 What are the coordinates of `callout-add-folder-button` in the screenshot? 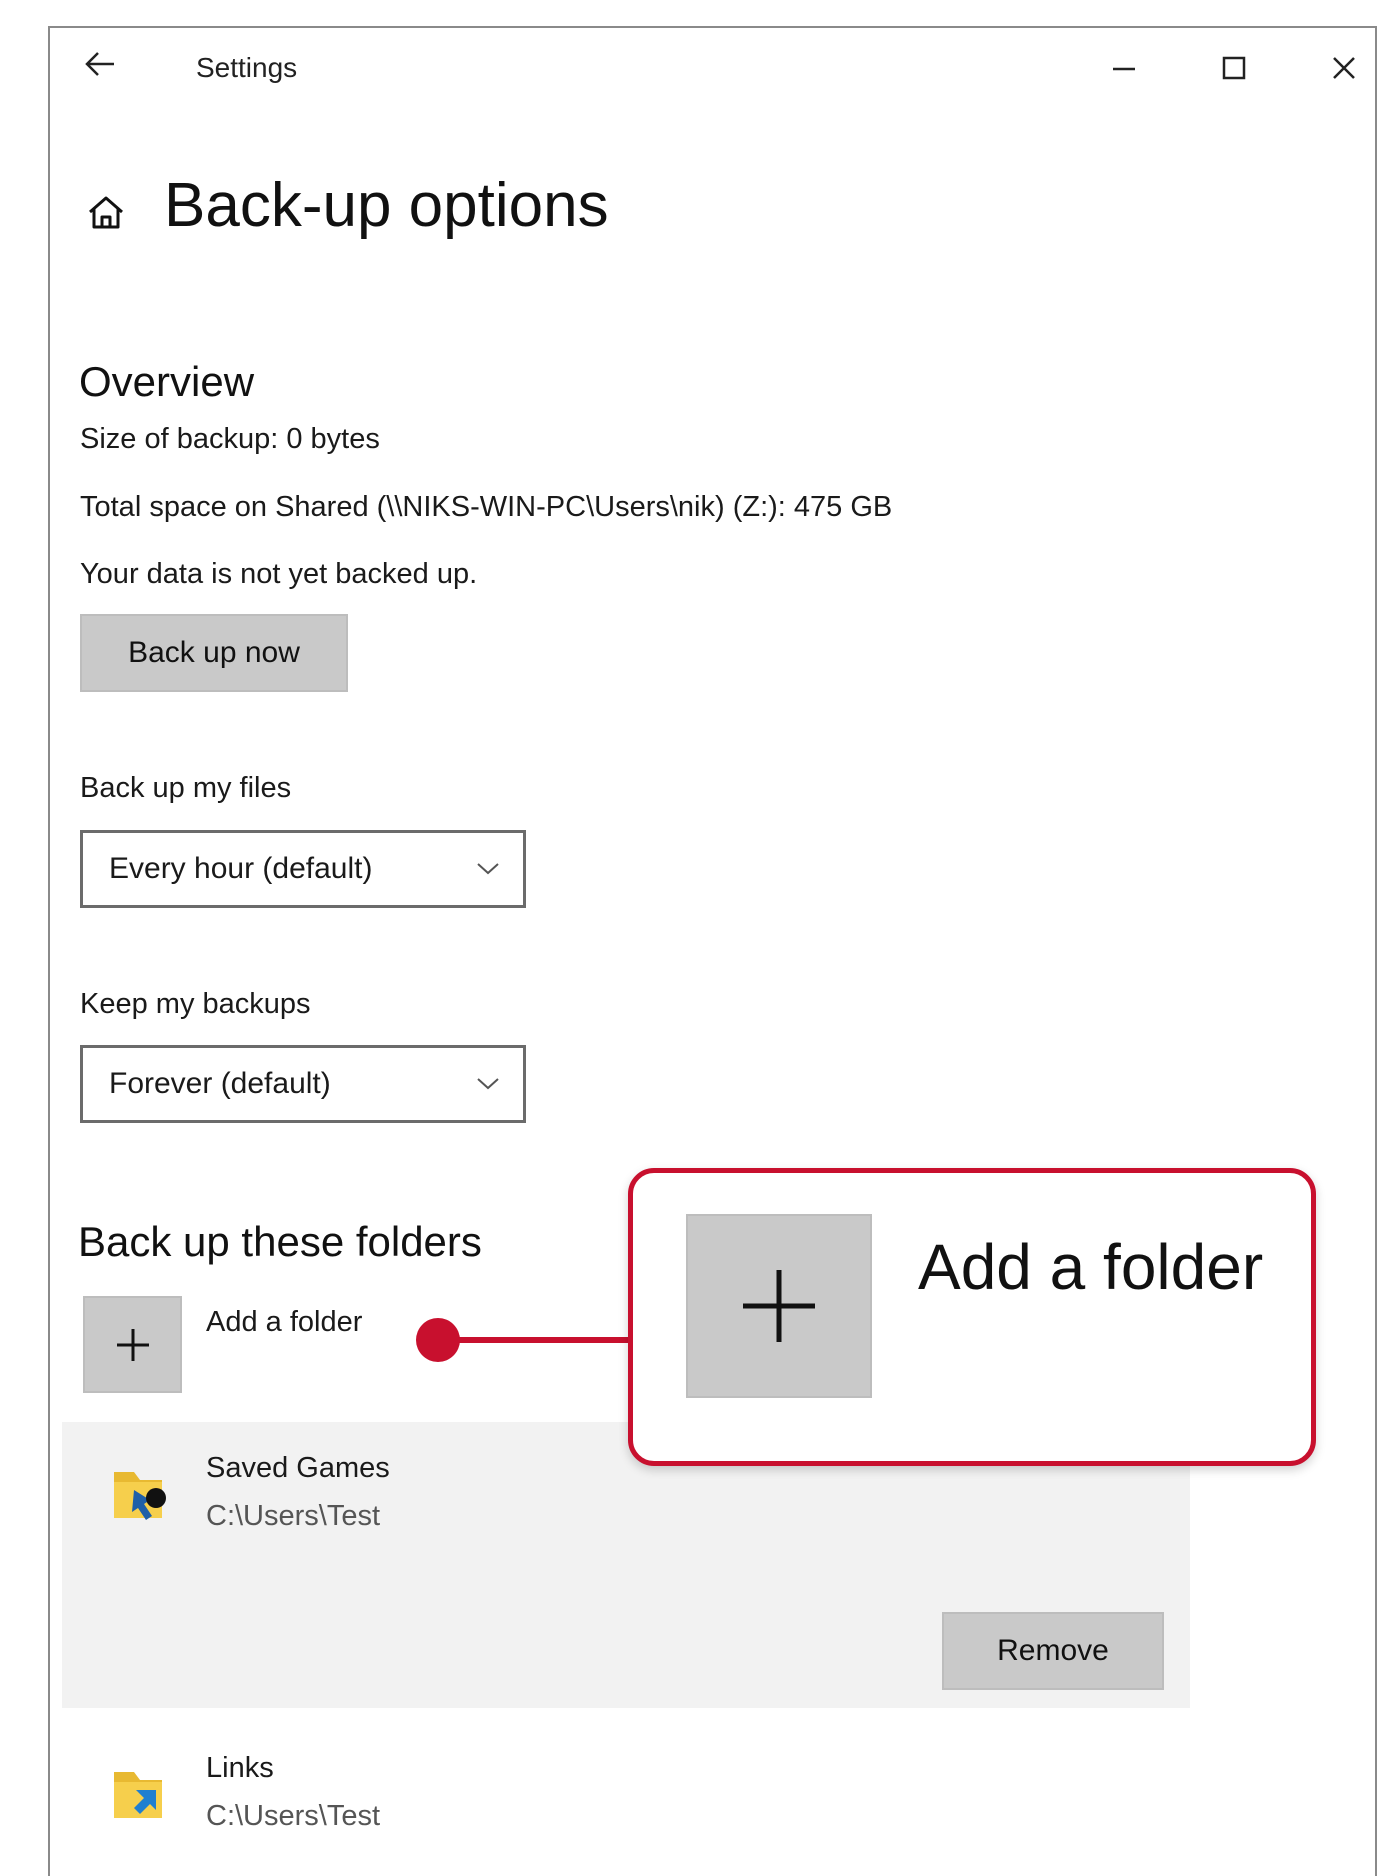 It's located at (779, 1306).